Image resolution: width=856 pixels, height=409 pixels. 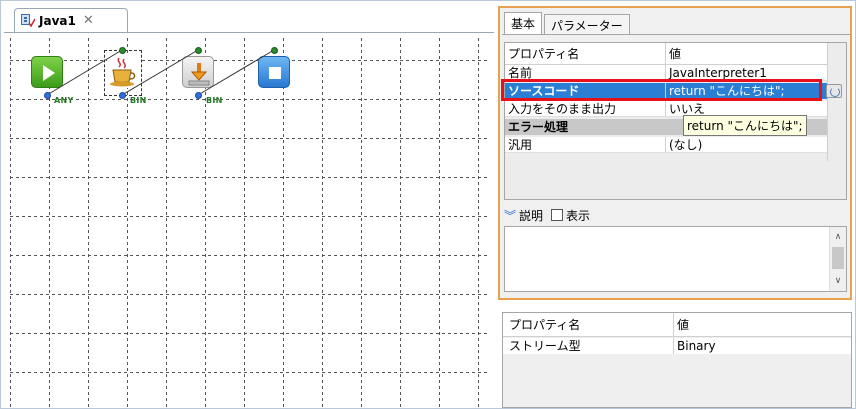 What do you see at coordinates (585, 91) in the screenshot?
I see `property-name: ソースコード` at bounding box center [585, 91].